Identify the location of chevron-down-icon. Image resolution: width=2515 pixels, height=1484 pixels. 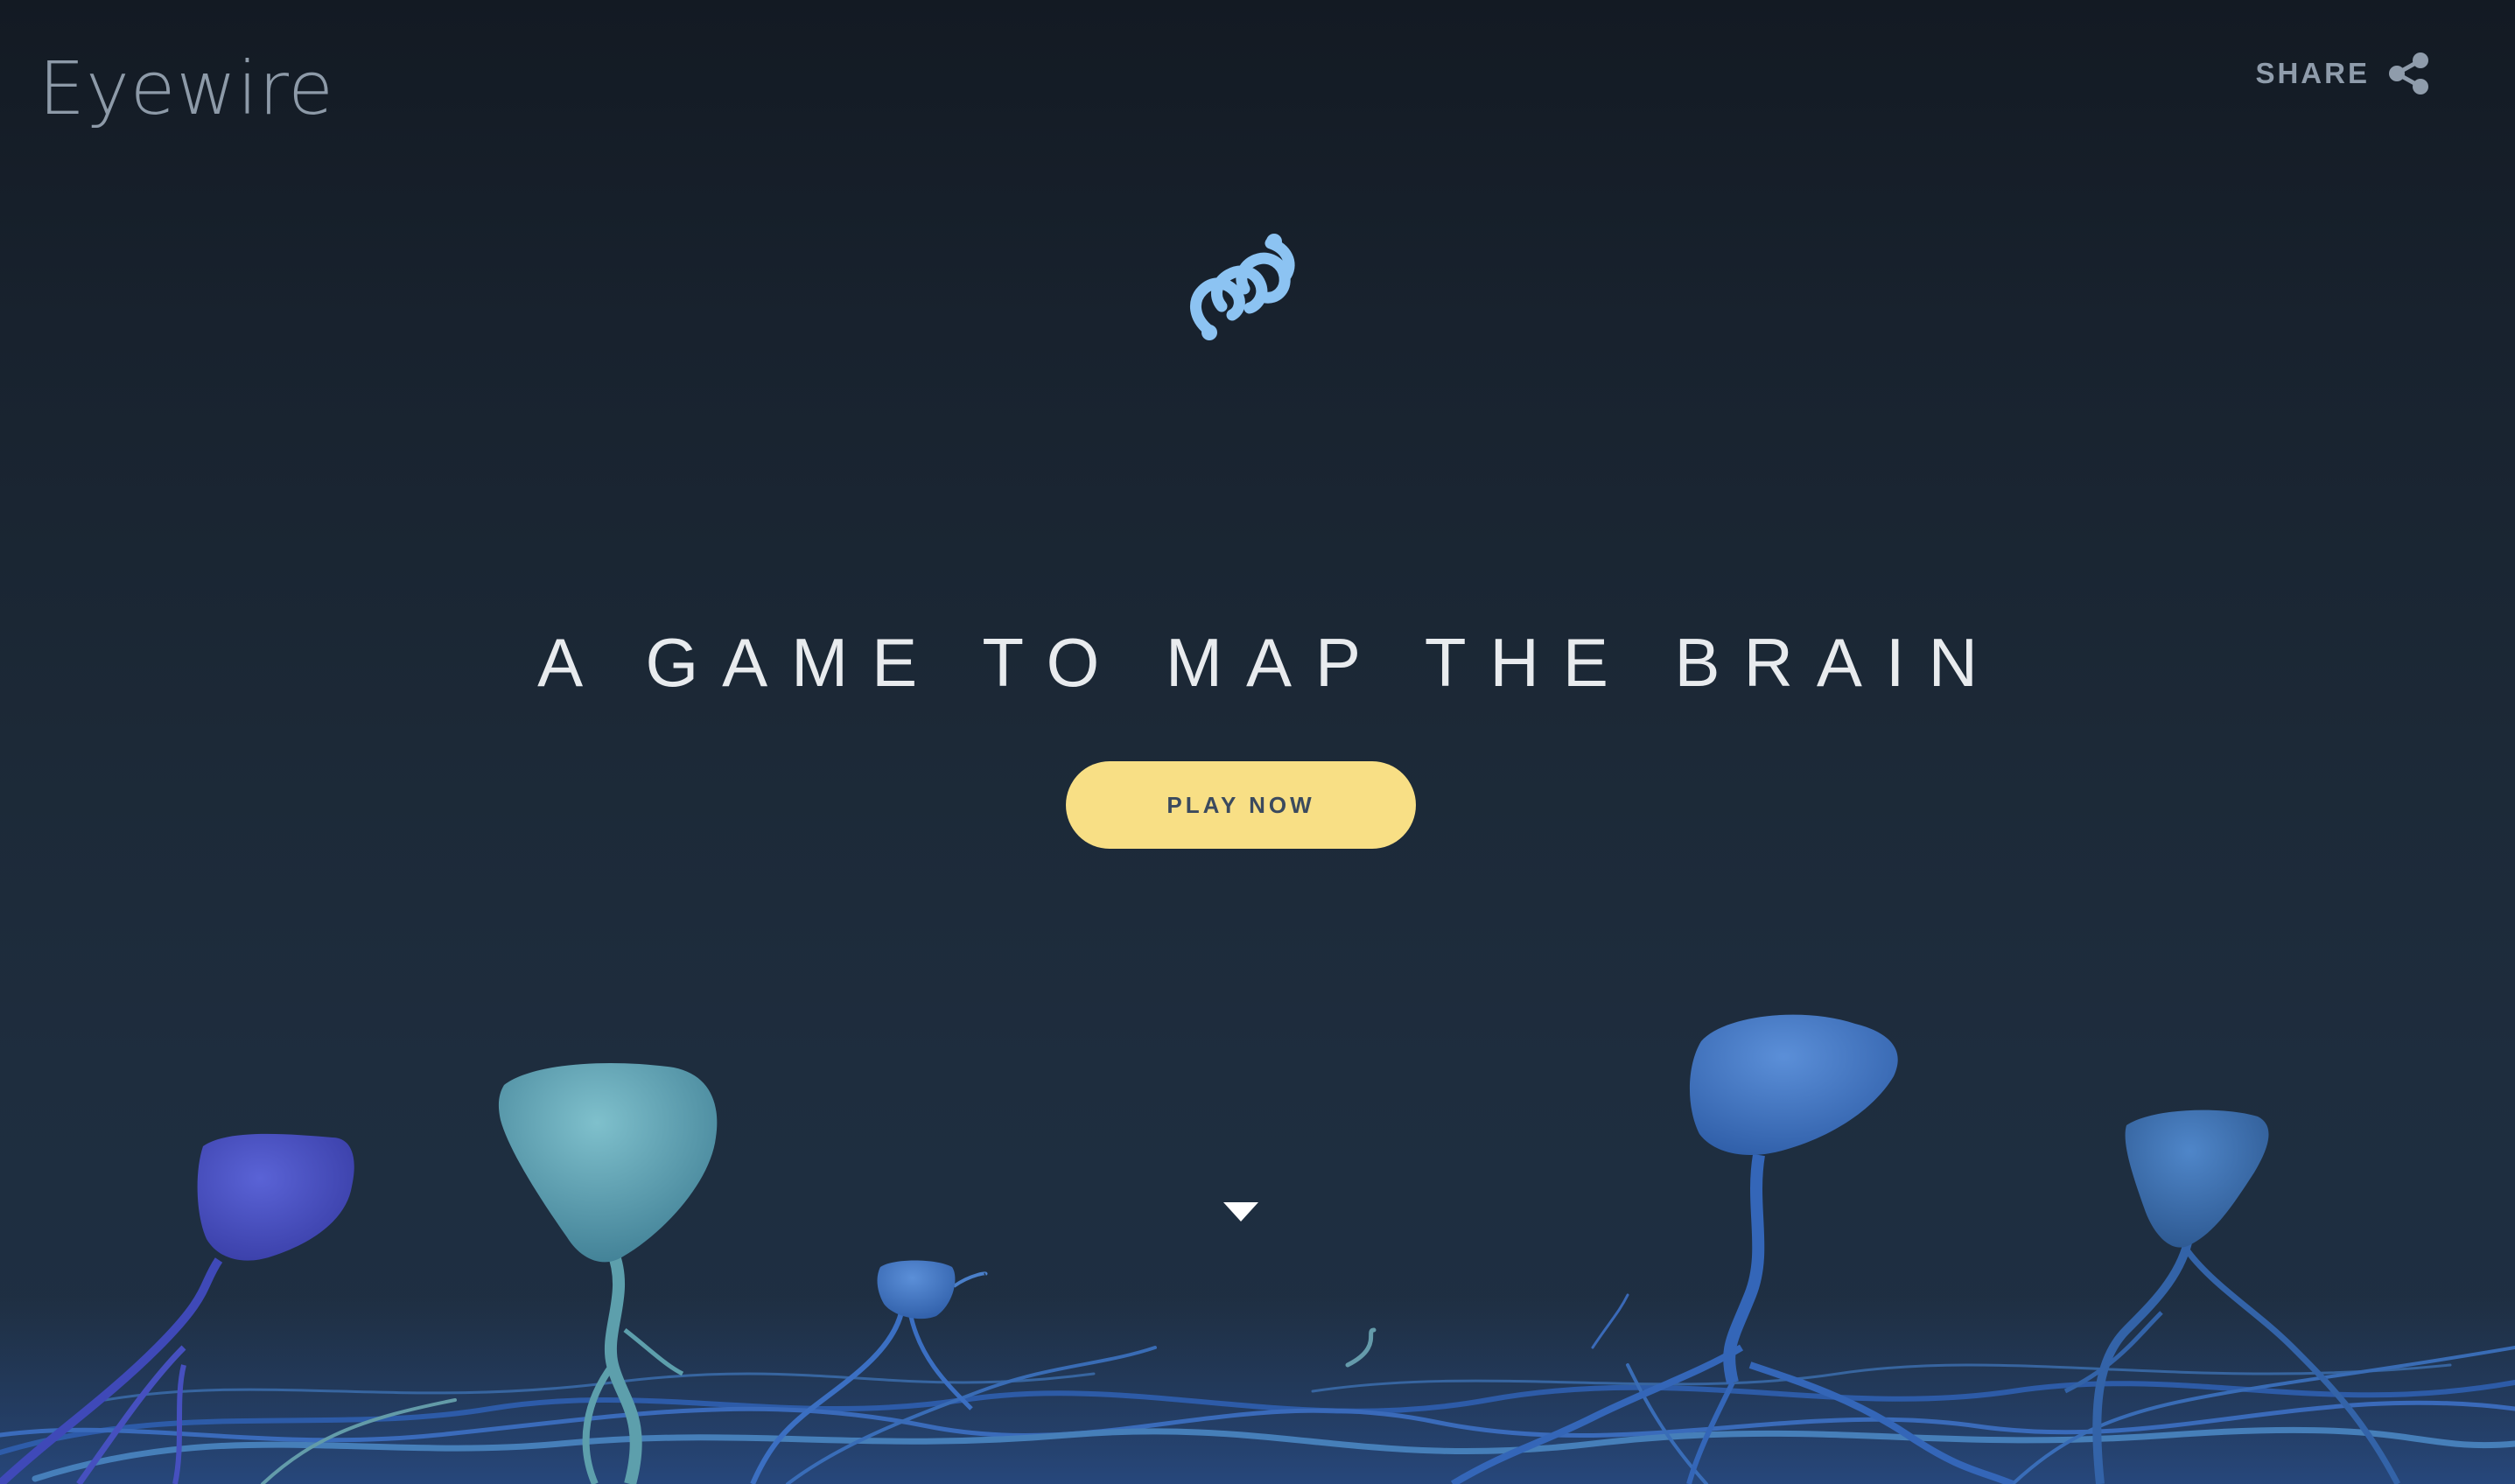
(1240, 1212).